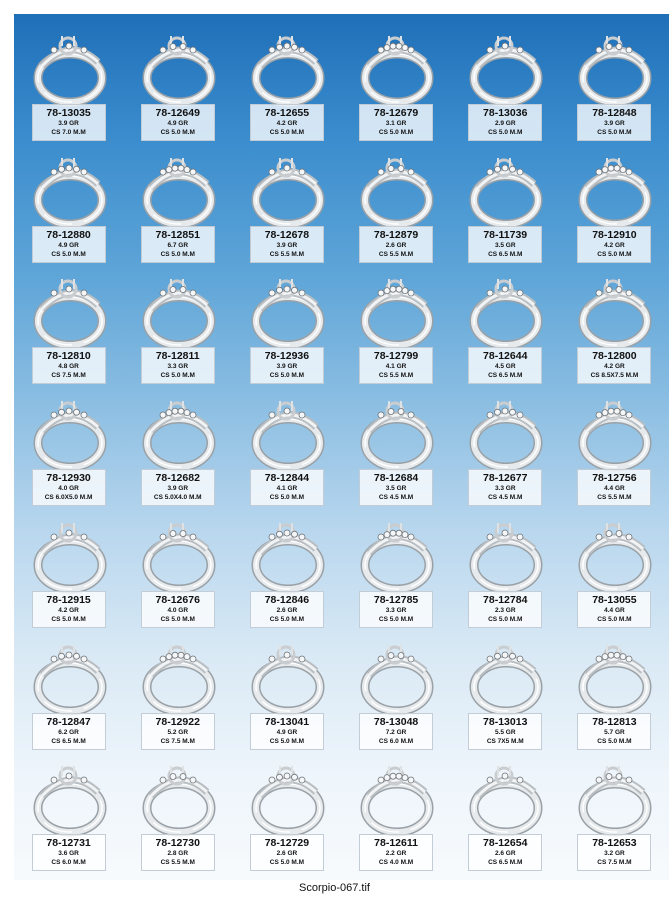 The width and height of the screenshot is (669, 900). I want to click on ring-item: 78-12611 2.2 GR CS 4.0 M.M, so click(395, 810).